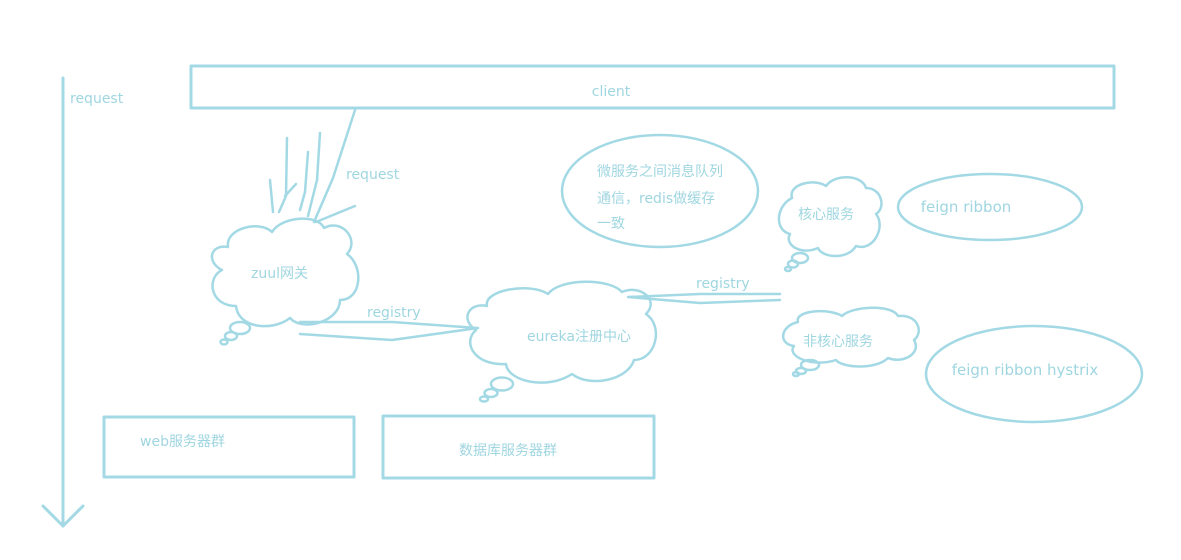 This screenshot has height=560, width=1181. I want to click on feign-ribbon-label: feign ribbon, so click(966, 207).